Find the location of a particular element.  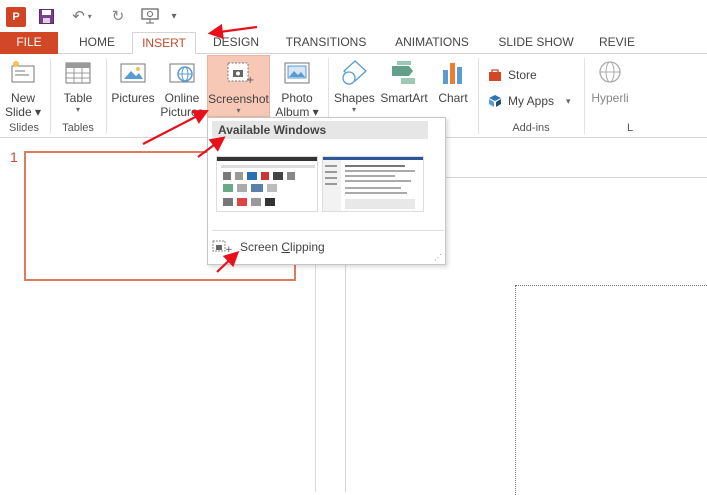

screenshot-label: Screenshot is located at coordinates (238, 99).